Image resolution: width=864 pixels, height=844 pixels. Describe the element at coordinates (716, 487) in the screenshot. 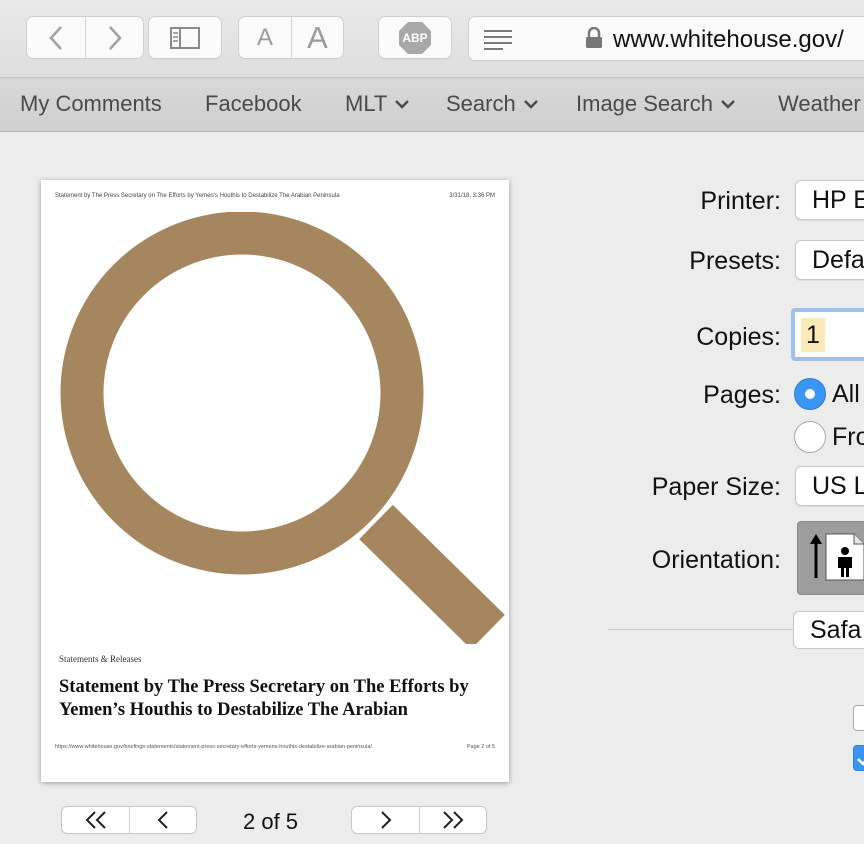

I see `paper-size-label: Paper Size:` at that location.